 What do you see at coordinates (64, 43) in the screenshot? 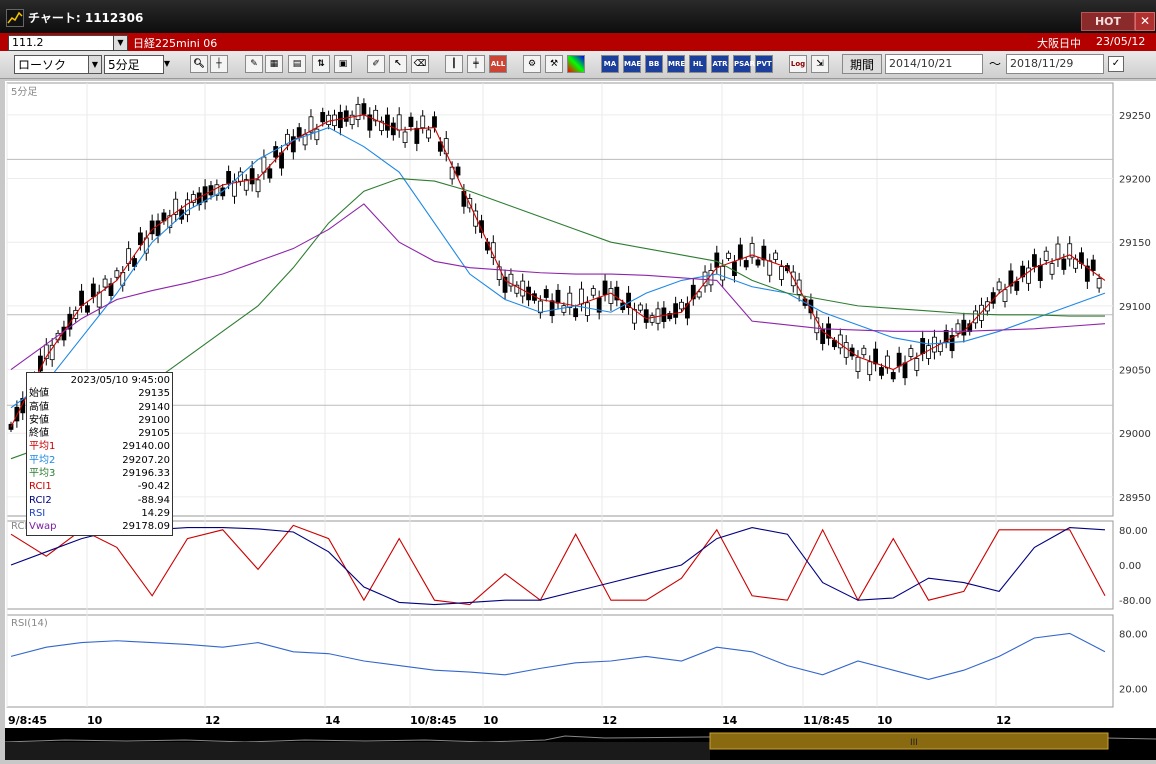
I see `symbol-input: 111.2` at bounding box center [64, 43].